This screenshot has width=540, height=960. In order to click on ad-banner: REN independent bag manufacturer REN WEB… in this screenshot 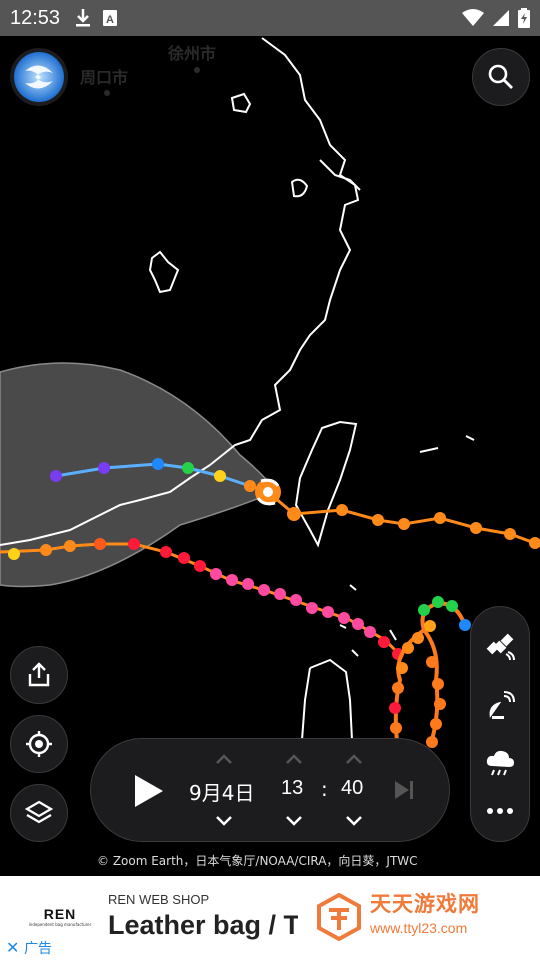, I will do `click(270, 918)`.